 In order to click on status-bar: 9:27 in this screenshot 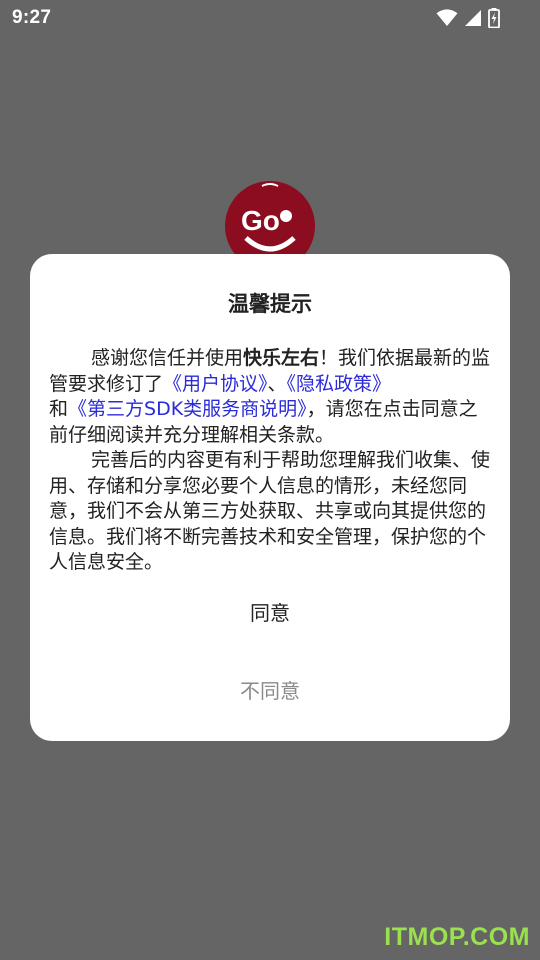, I will do `click(270, 18)`.